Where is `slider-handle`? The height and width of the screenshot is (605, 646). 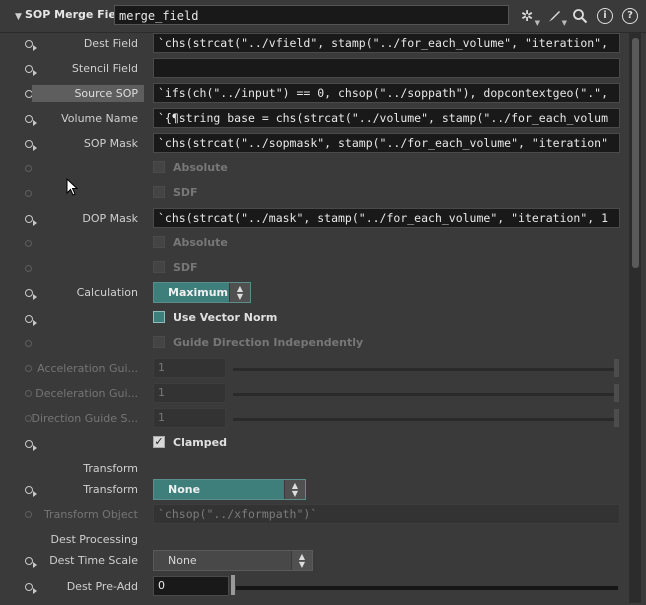 slider-handle is located at coordinates (233, 585).